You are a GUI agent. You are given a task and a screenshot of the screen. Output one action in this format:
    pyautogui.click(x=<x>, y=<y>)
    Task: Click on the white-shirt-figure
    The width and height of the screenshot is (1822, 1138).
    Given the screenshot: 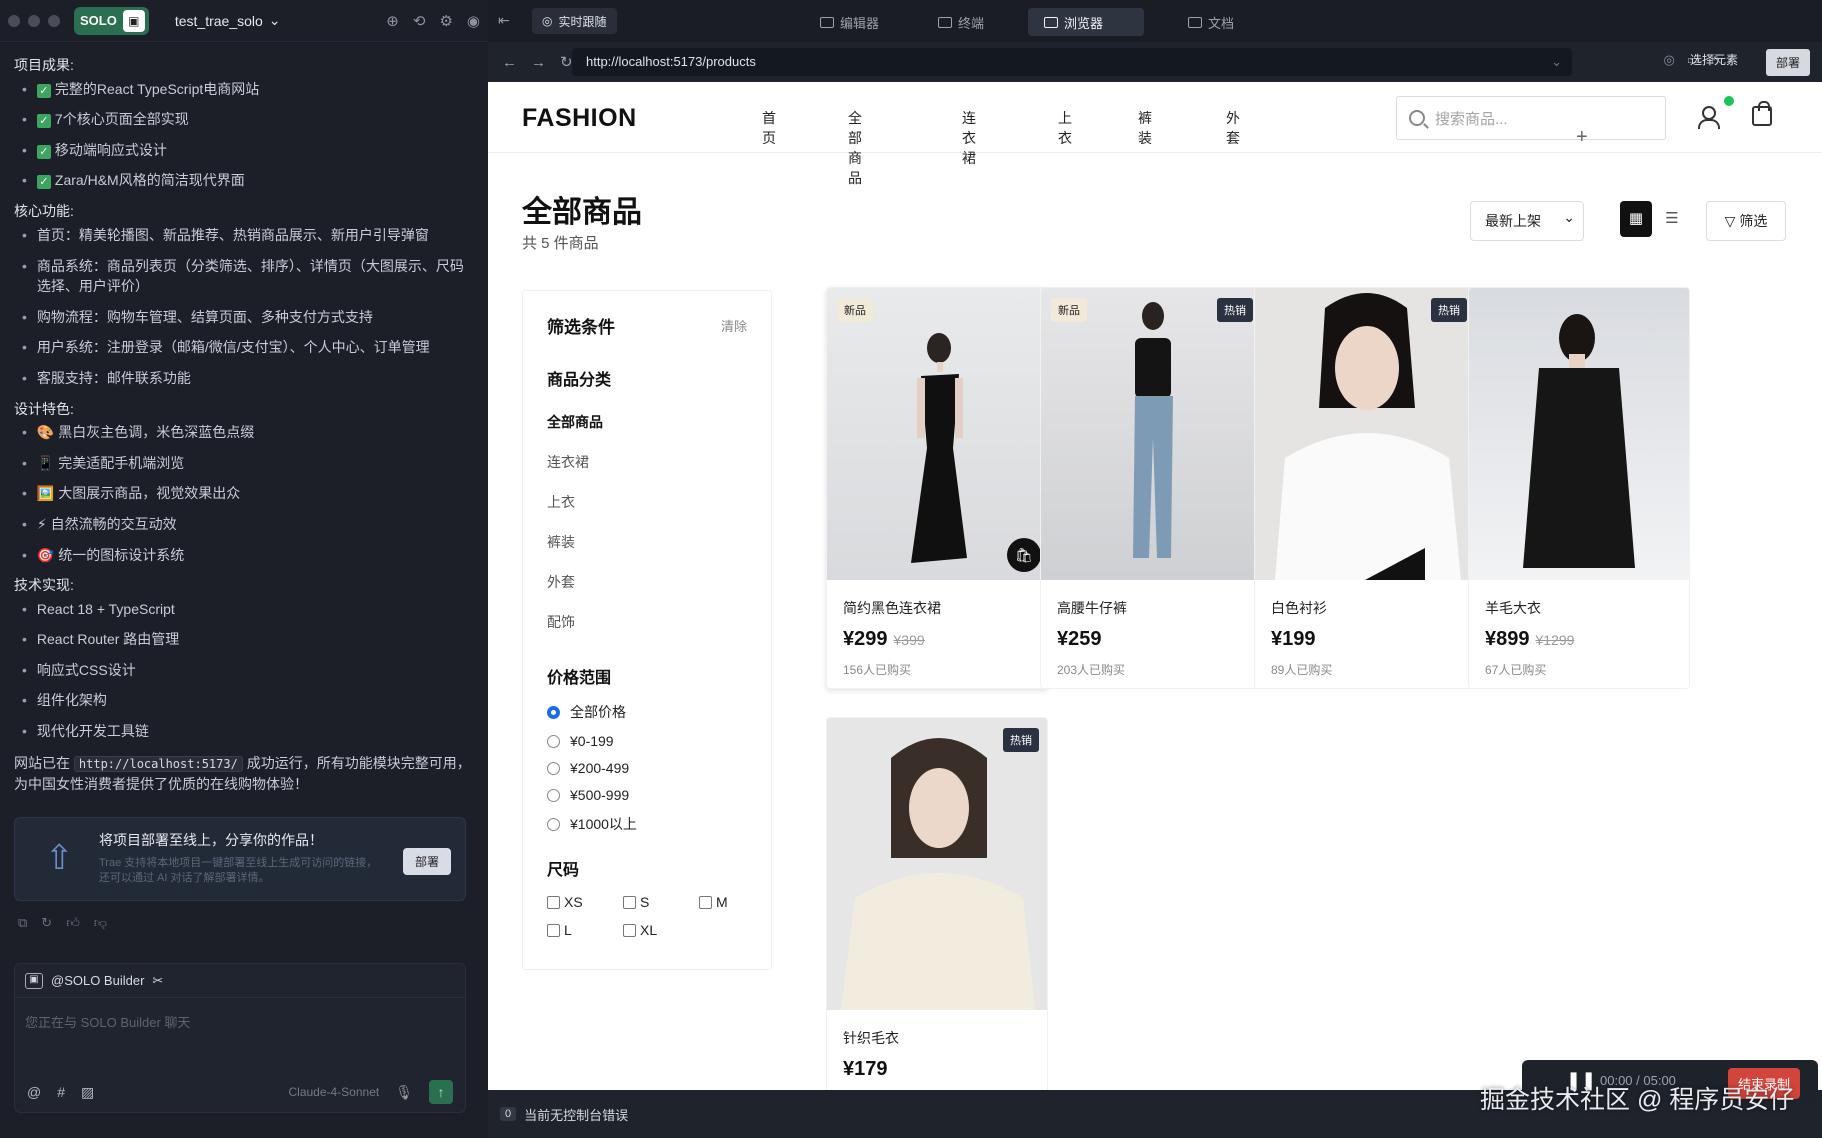 What is the action you would take?
    pyautogui.click(x=1368, y=436)
    